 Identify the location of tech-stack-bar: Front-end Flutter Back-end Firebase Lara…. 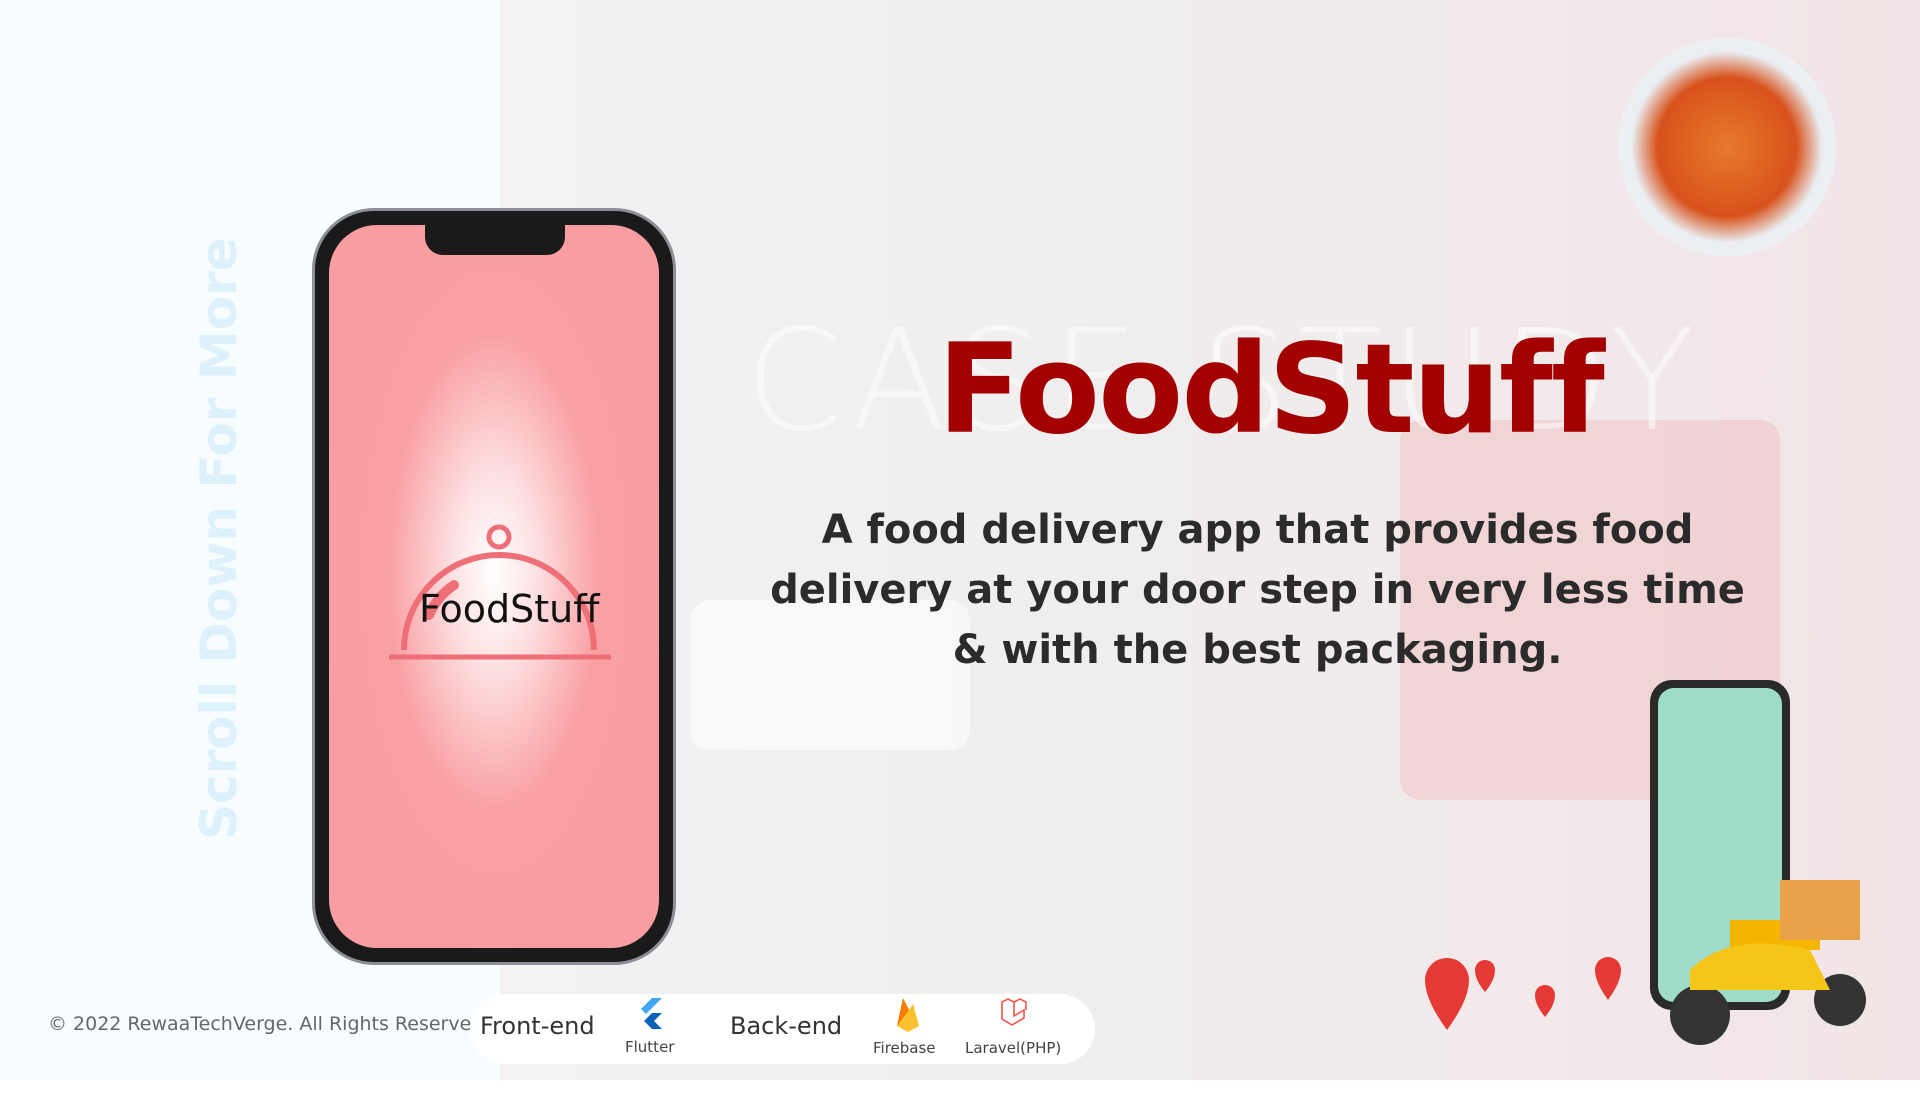
(782, 1029).